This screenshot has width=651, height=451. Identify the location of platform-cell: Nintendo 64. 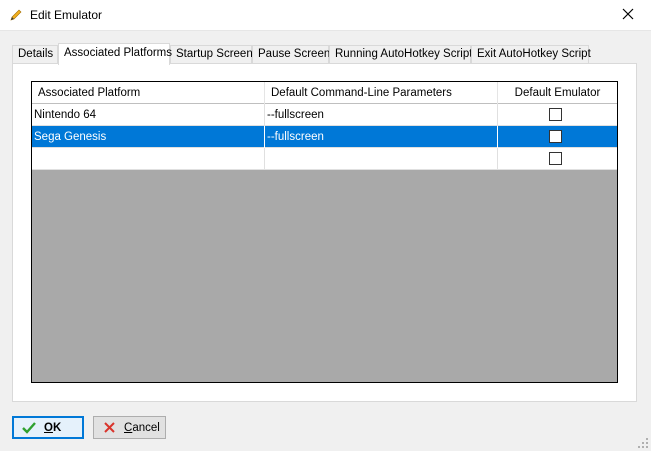
(148, 115).